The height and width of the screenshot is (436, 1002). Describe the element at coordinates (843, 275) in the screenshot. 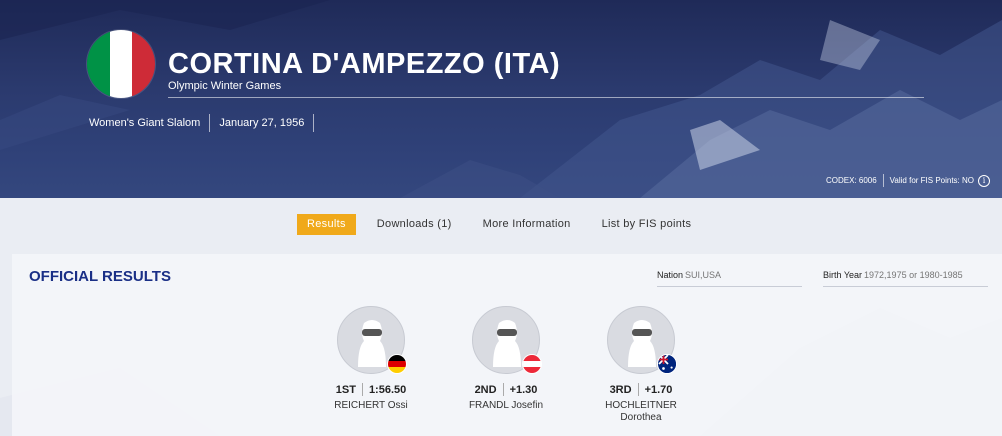

I see `birth-year-label: Birth Year` at that location.